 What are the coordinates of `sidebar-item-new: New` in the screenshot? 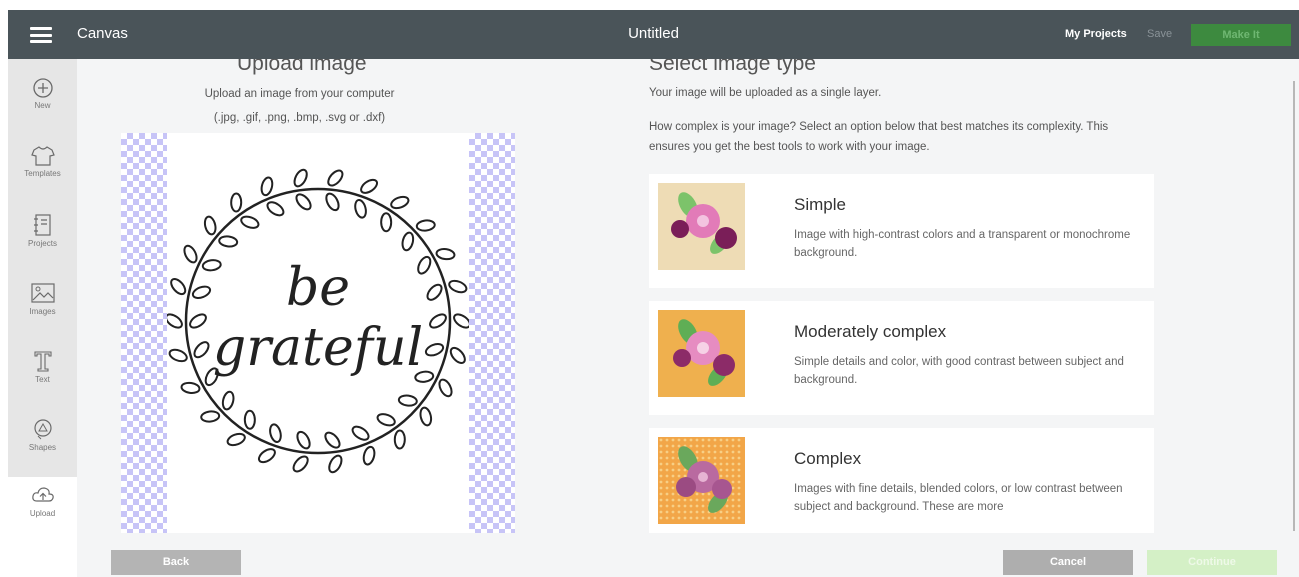 It's located at (42, 103).